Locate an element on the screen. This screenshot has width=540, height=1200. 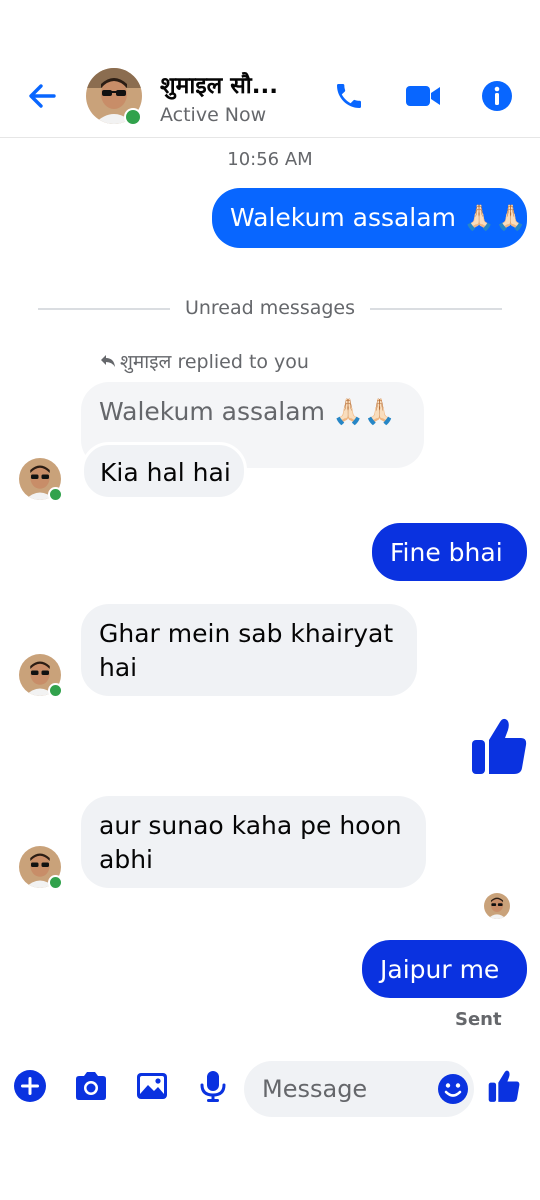
image-icon is located at coordinates (152, 1086).